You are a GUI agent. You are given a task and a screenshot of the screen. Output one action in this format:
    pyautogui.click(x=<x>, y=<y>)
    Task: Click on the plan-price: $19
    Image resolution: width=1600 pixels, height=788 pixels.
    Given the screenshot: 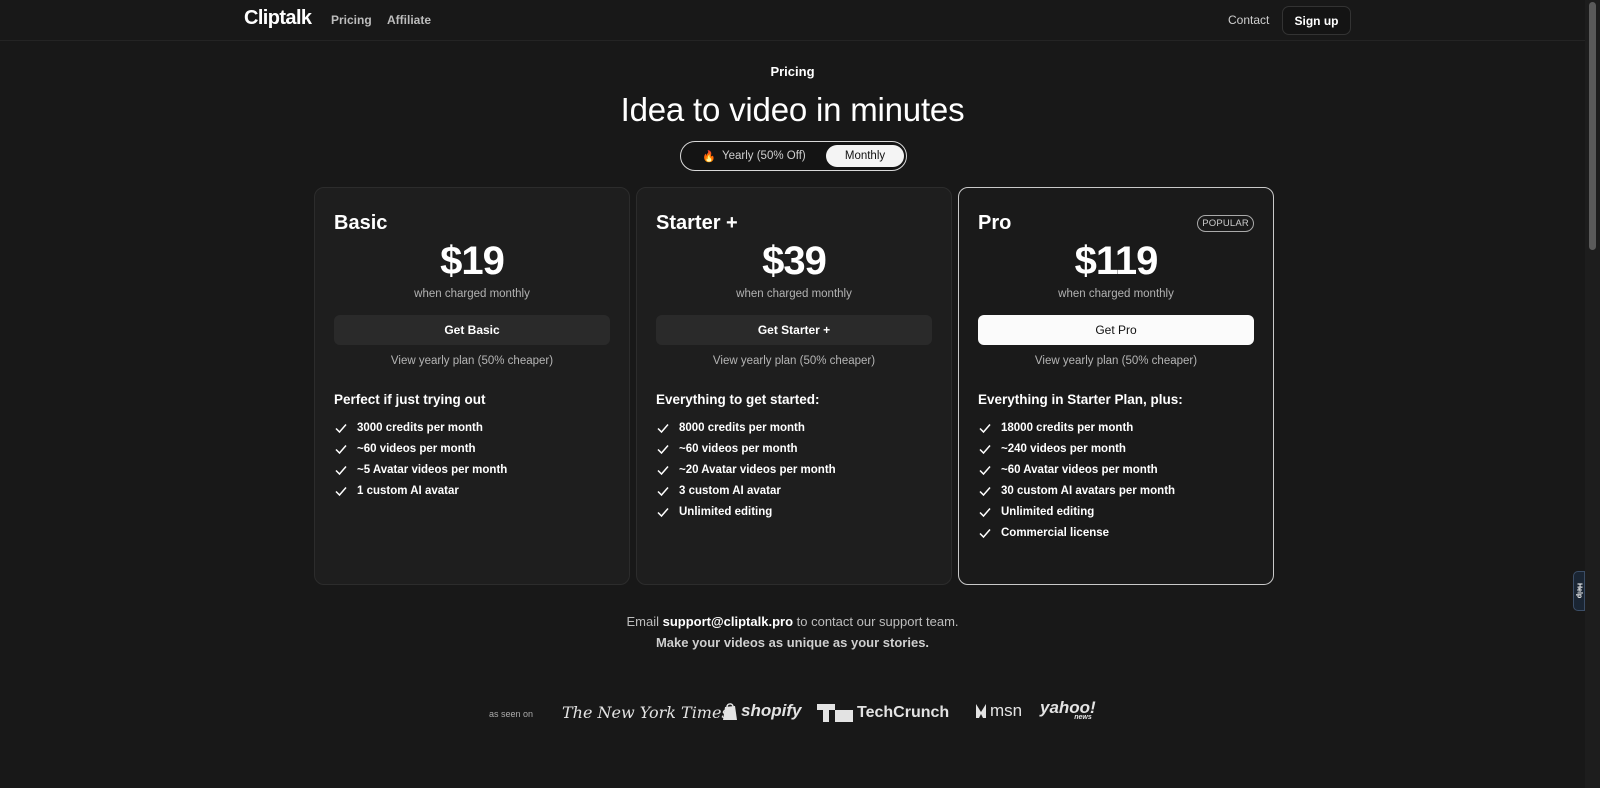 What is the action you would take?
    pyautogui.click(x=472, y=261)
    